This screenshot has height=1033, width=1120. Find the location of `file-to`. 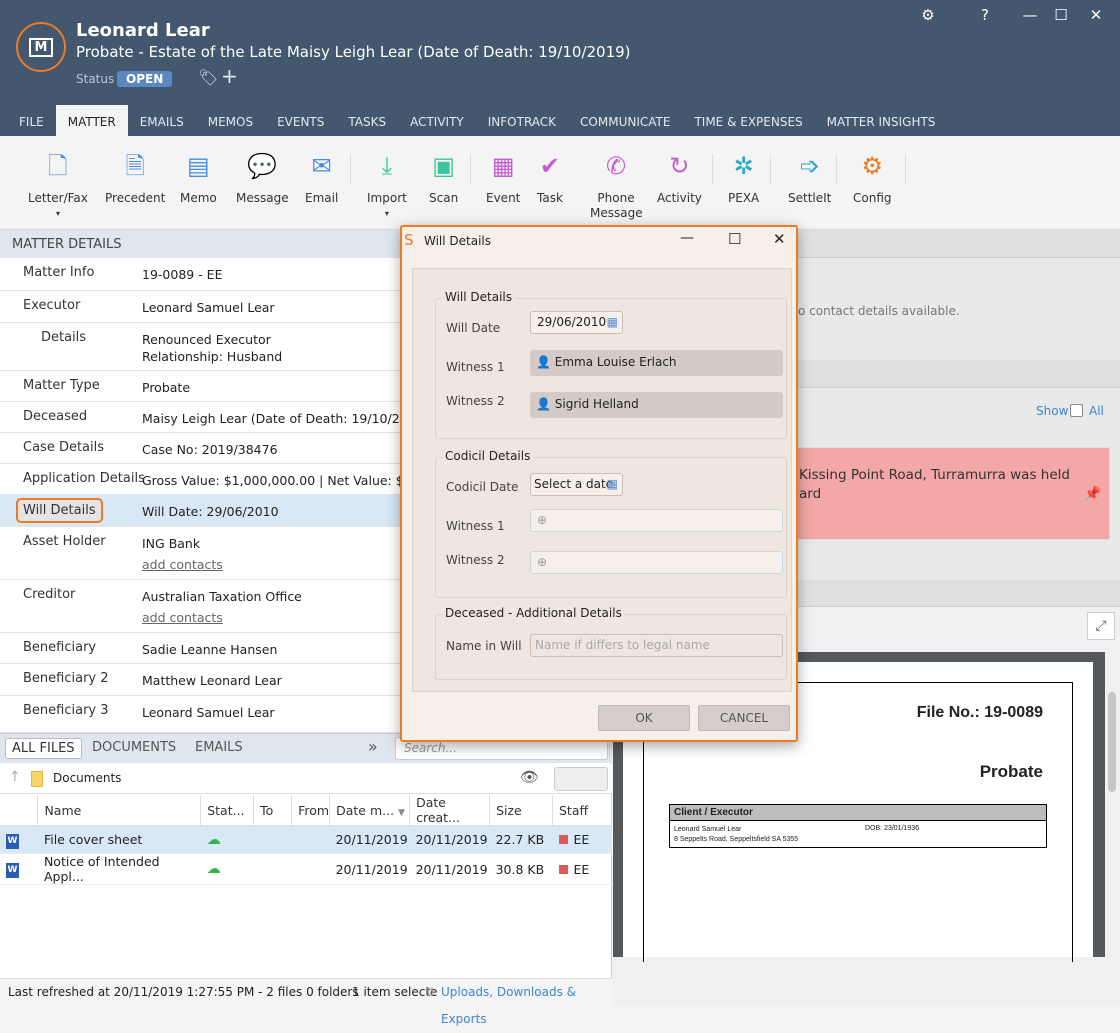

file-to is located at coordinates (272, 869).